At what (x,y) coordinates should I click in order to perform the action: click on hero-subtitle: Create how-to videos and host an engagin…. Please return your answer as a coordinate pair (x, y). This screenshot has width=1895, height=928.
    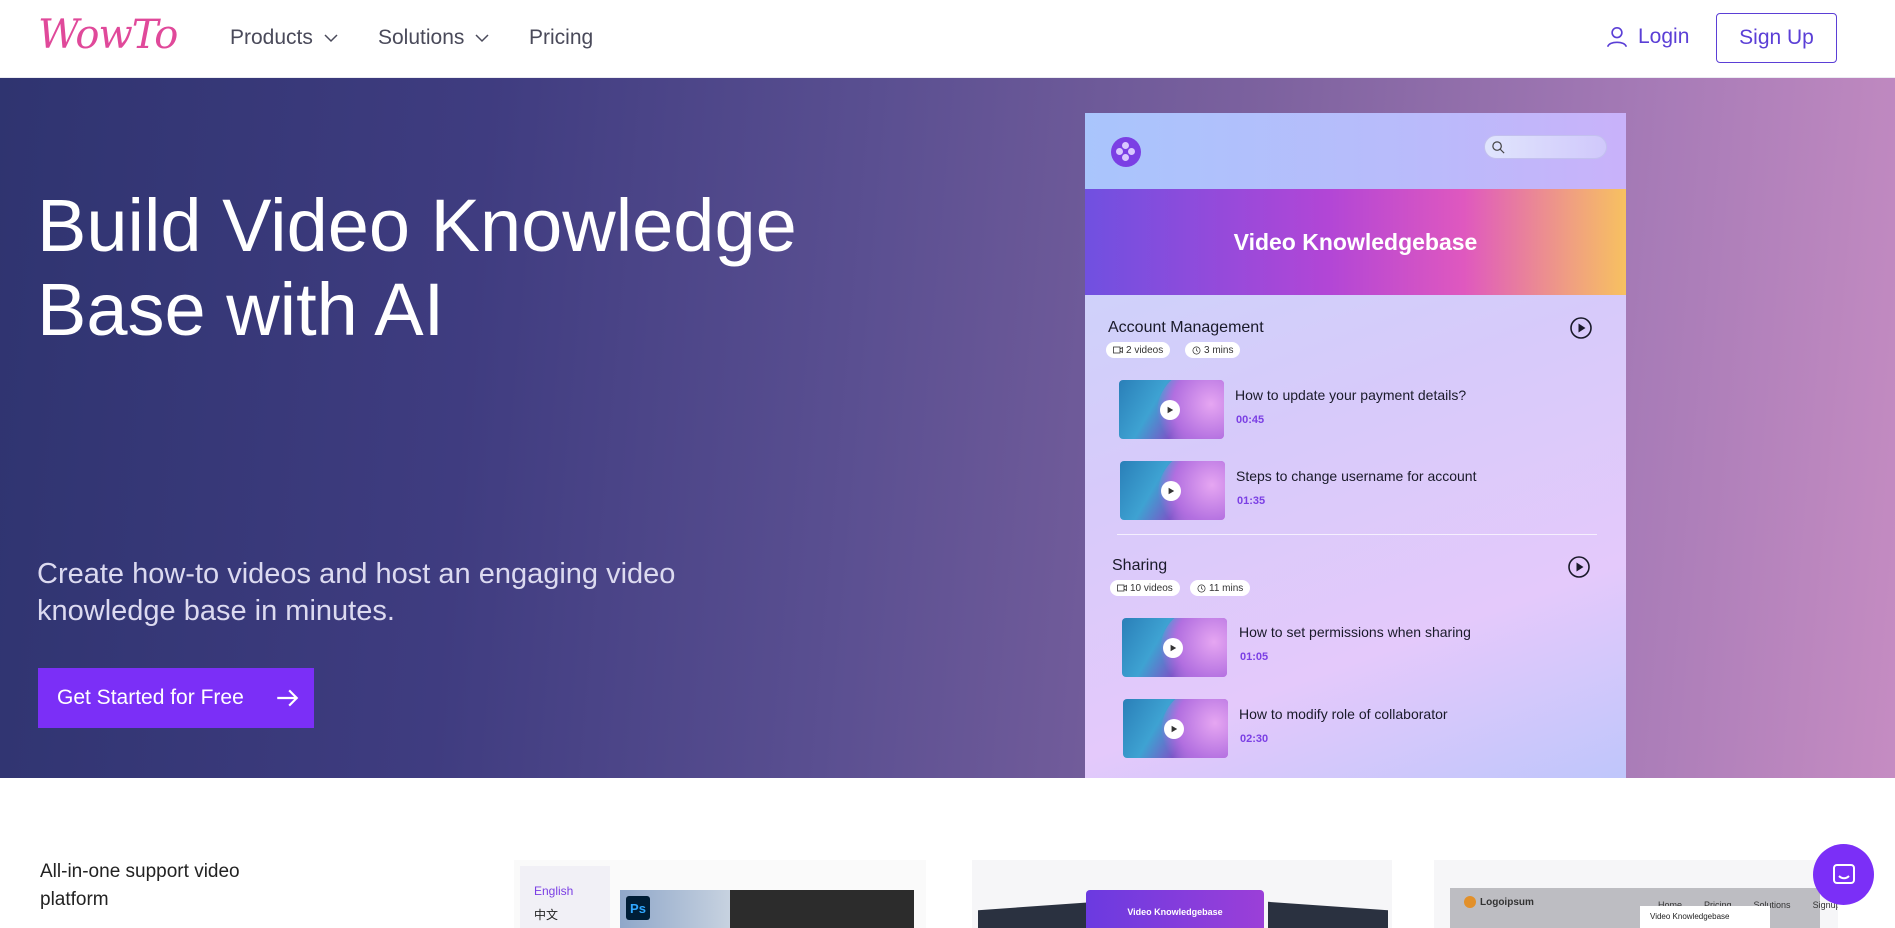
    Looking at the image, I should click on (356, 592).